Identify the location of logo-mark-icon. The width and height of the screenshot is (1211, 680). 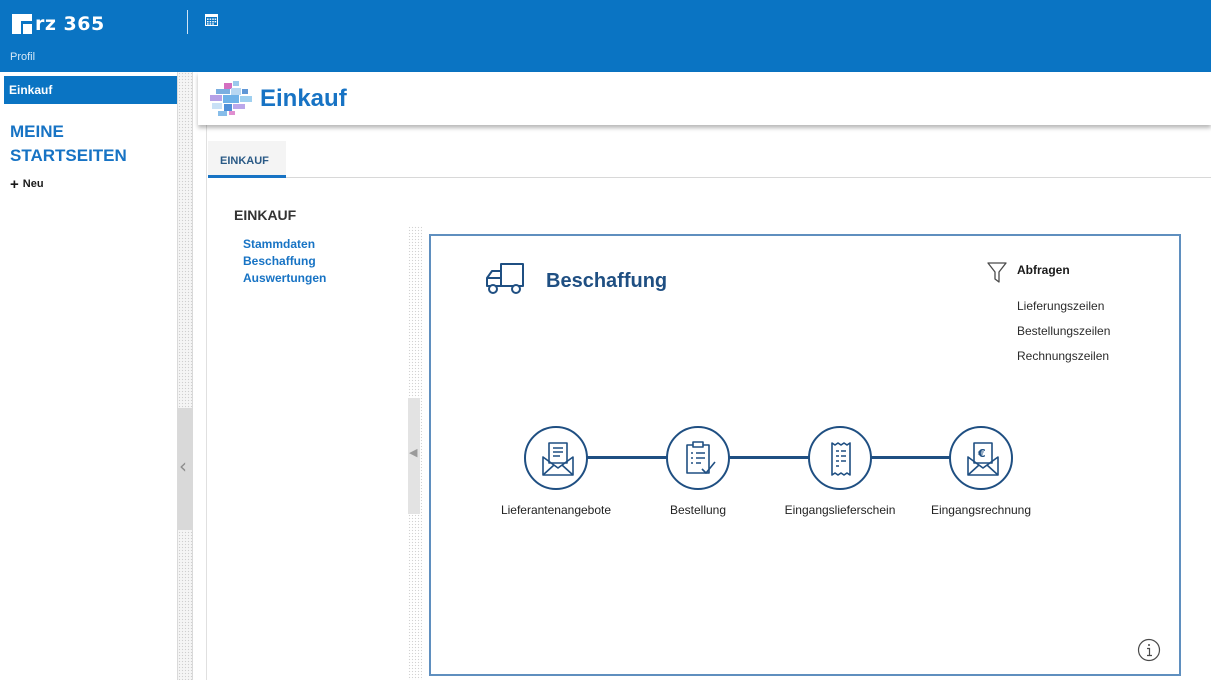
(22, 24).